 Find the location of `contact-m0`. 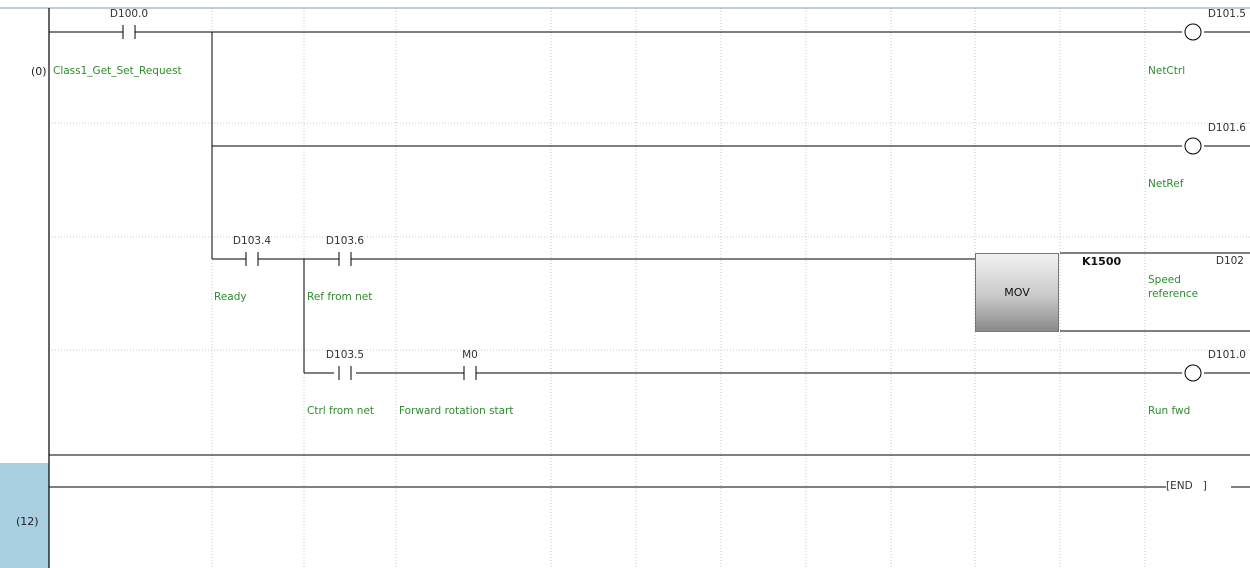

contact-m0 is located at coordinates (470, 373).